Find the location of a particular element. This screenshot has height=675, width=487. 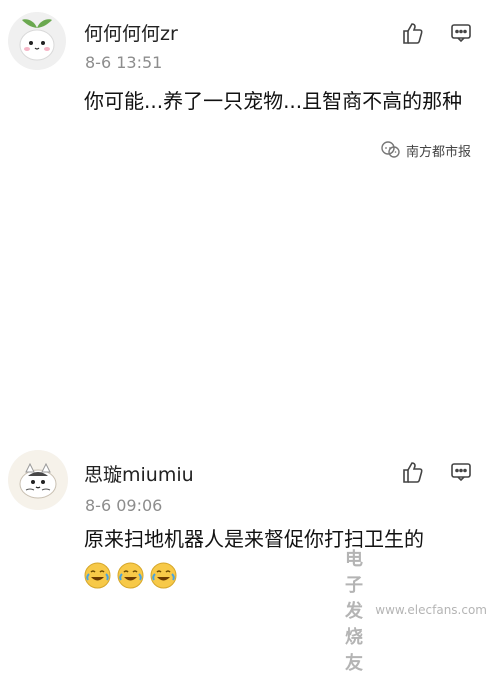

watermark-brand: 电子发烧友 www.elecfans.com is located at coordinates (416, 610).